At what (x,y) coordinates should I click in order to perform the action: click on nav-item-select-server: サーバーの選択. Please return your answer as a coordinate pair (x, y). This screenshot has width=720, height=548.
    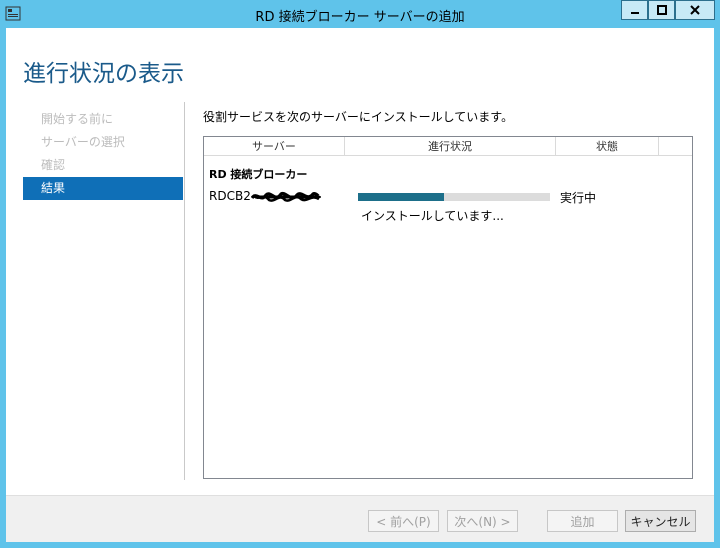
    Looking at the image, I should click on (83, 142).